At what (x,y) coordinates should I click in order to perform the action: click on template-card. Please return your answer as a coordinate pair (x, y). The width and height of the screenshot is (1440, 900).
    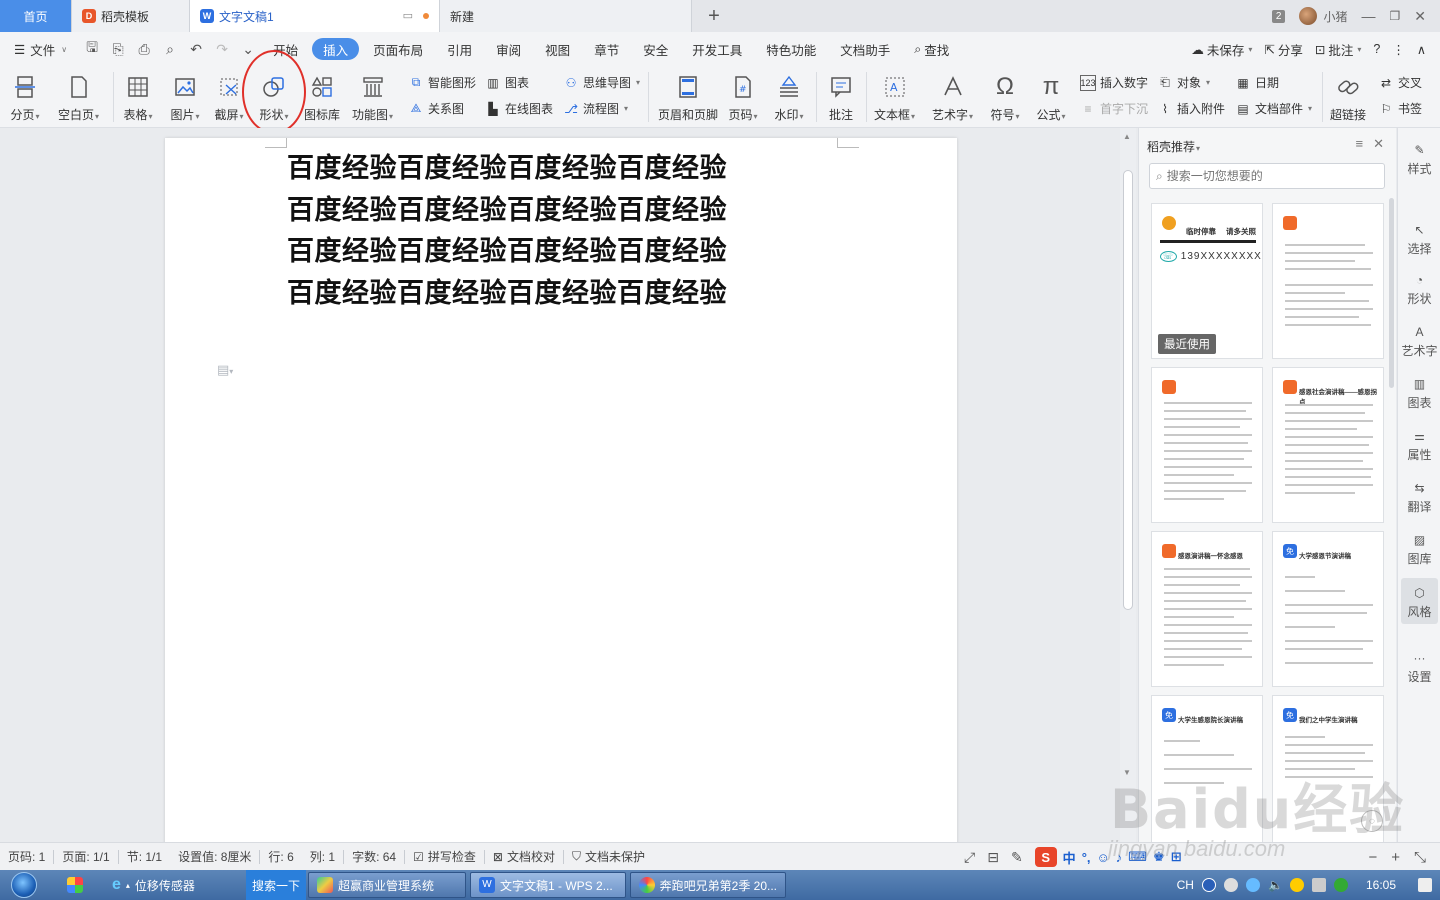
    Looking at the image, I should click on (1328, 281).